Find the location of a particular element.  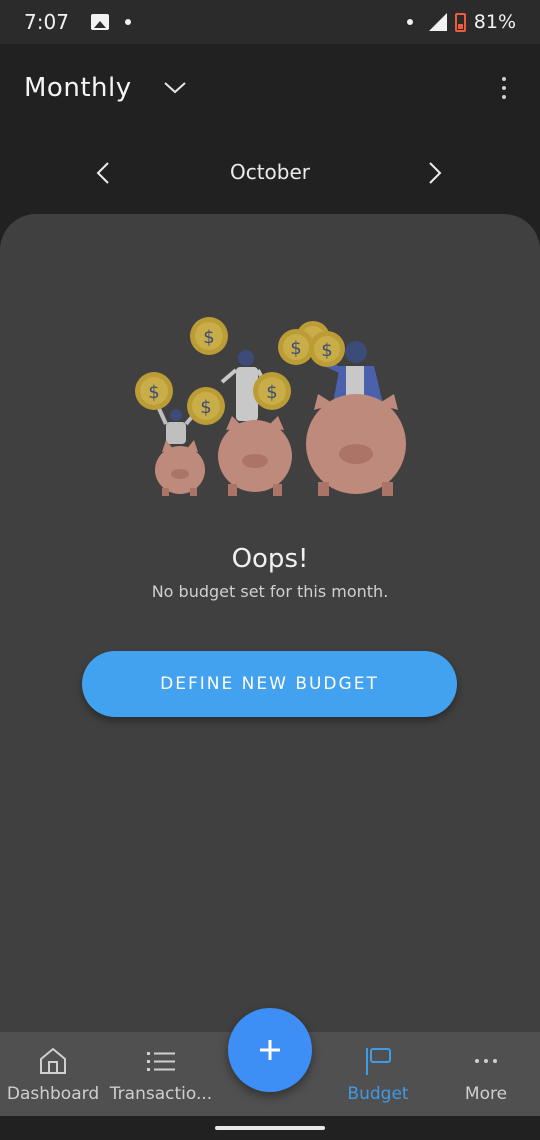

battery-icon is located at coordinates (460, 22).